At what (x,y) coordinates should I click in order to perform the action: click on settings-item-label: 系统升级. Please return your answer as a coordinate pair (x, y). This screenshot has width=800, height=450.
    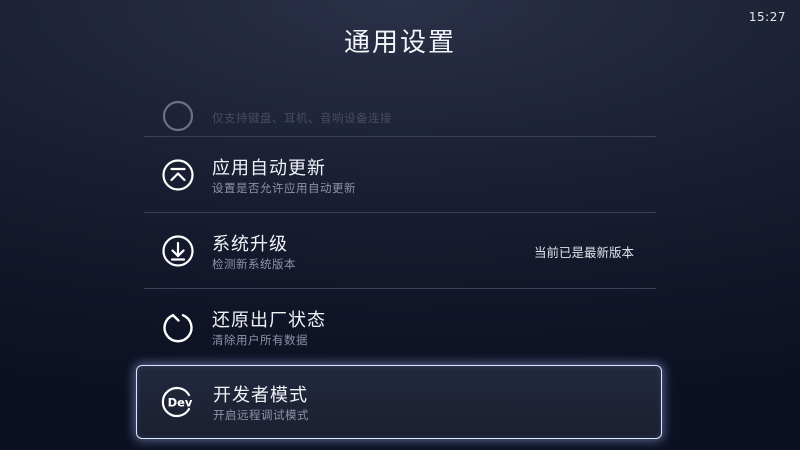
    Looking at the image, I should click on (250, 244).